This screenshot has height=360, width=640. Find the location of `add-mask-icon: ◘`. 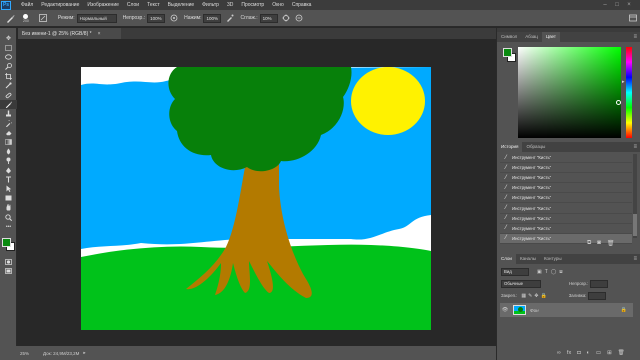

add-mask-icon: ◘ is located at coordinates (578, 353).